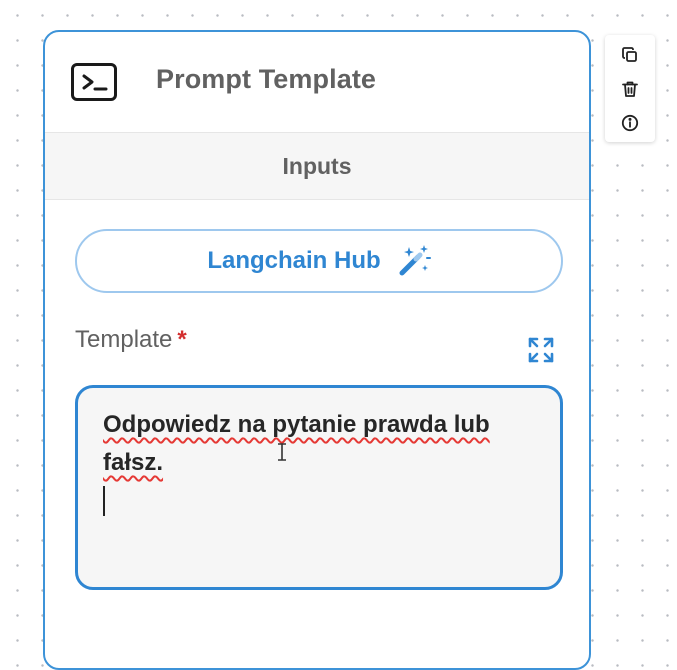 This screenshot has height=670, width=677. I want to click on inputs-section-header: Inputs, so click(317, 166).